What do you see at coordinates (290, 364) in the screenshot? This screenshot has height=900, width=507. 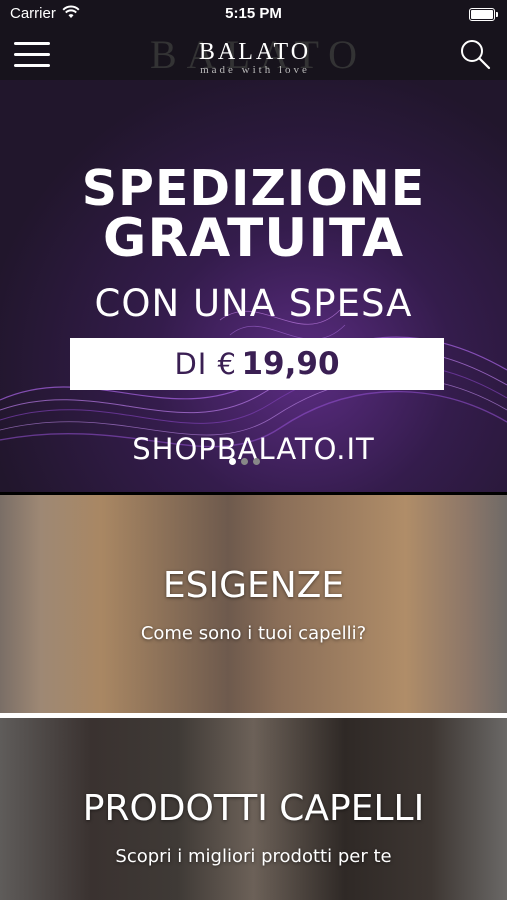 I see `price-amount: 19,90` at bounding box center [290, 364].